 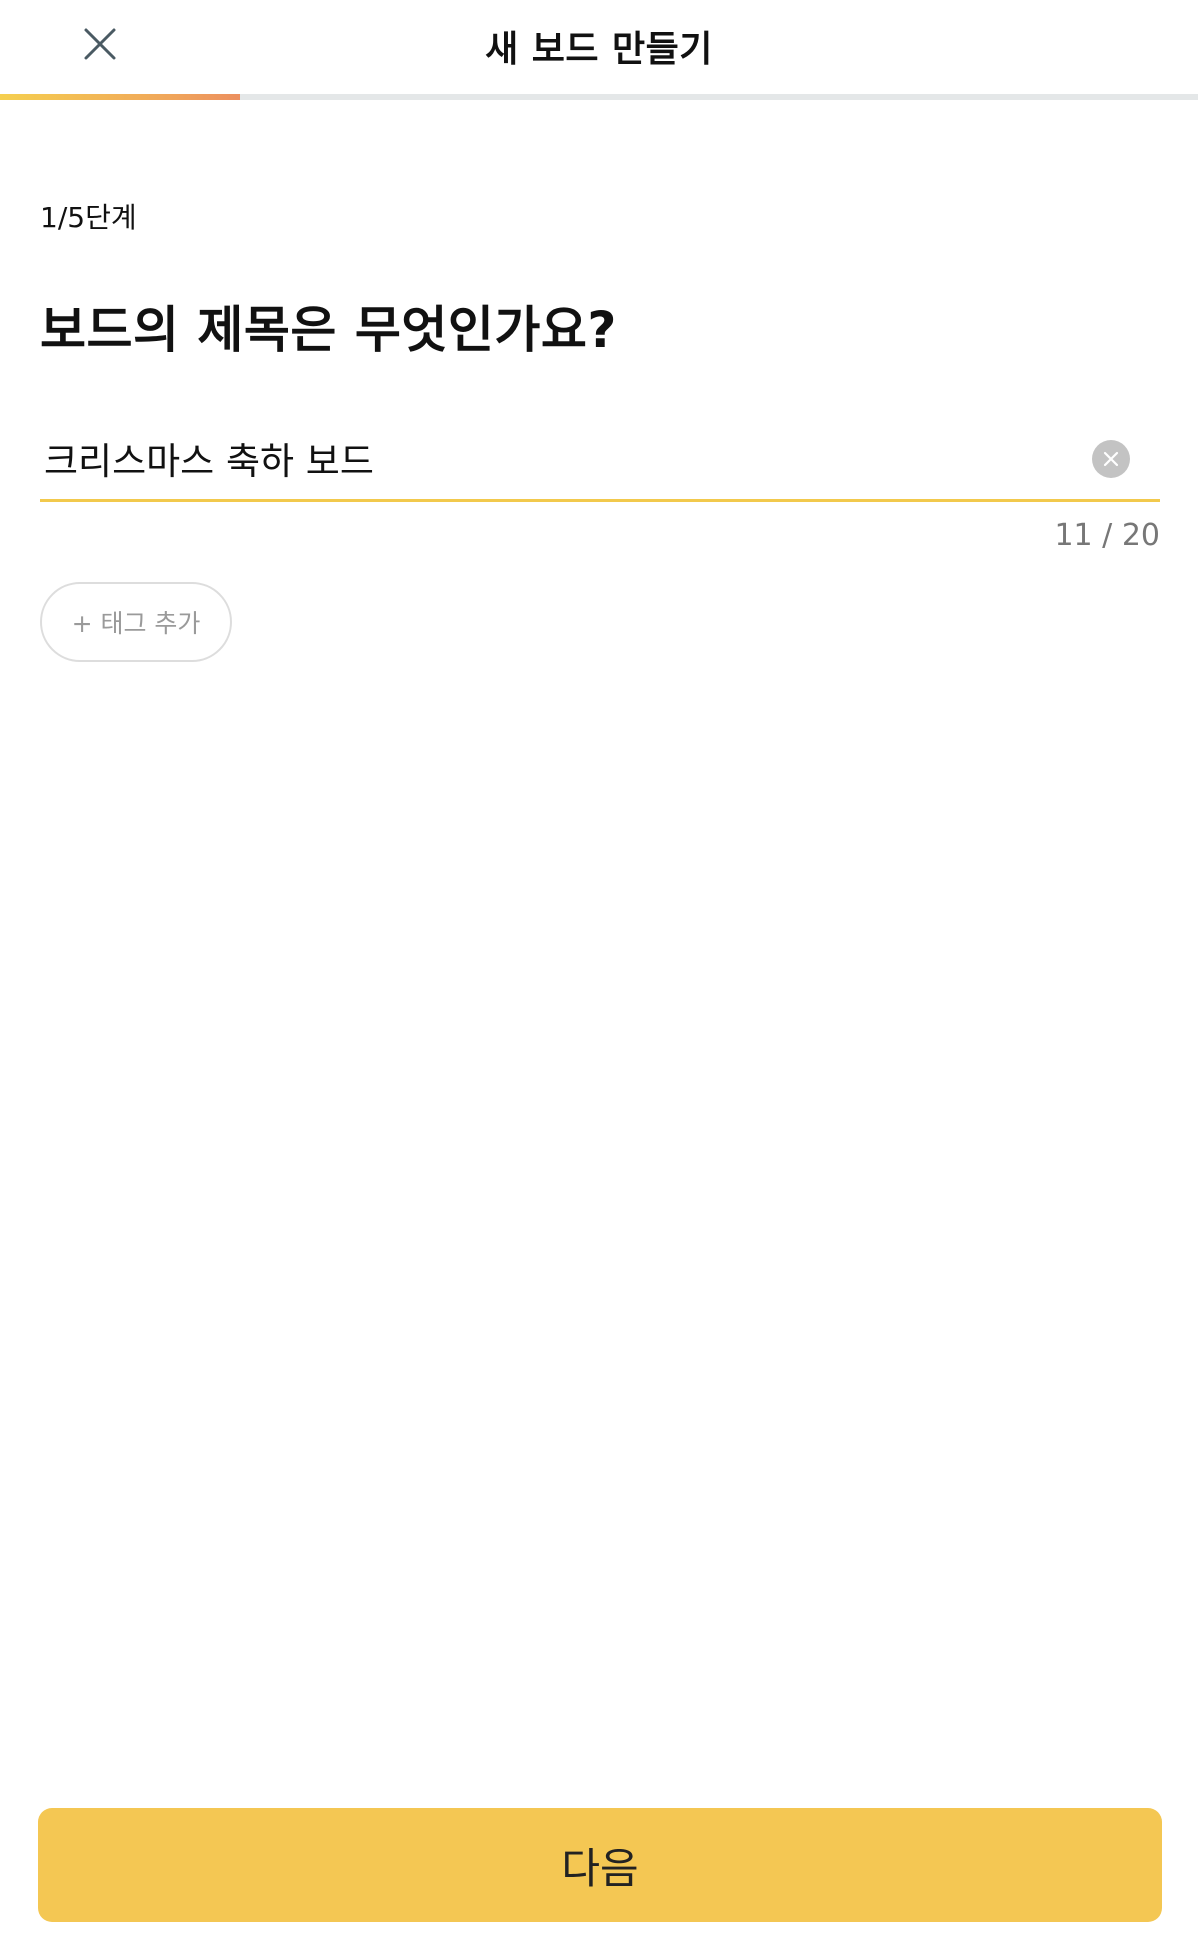 I want to click on clear-circle-icon, so click(x=1111, y=459).